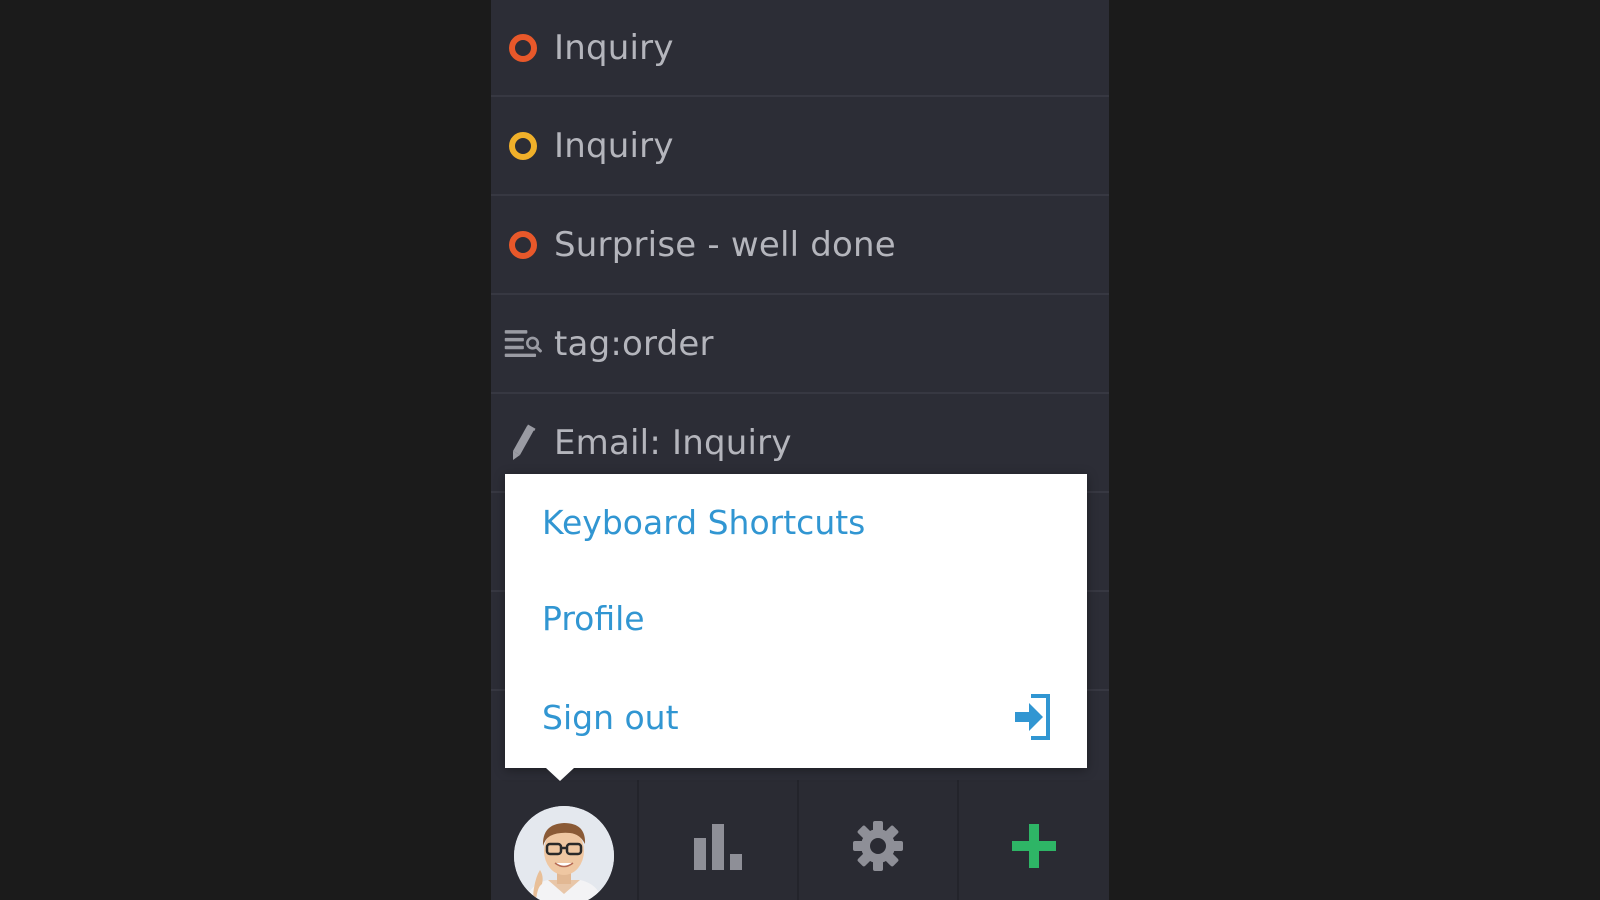  I want to click on pencil-icon, so click(523, 443).